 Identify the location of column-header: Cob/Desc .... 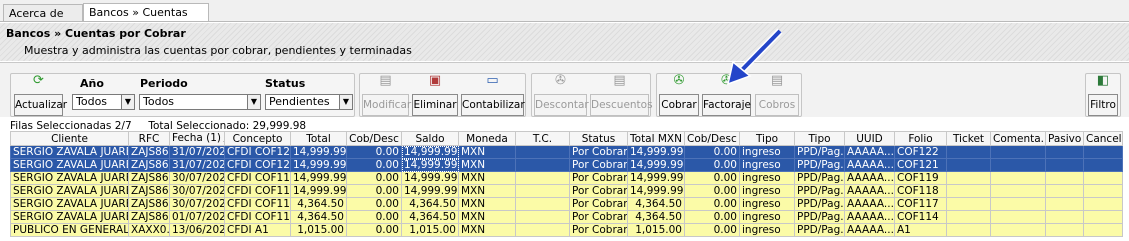
(712, 138).